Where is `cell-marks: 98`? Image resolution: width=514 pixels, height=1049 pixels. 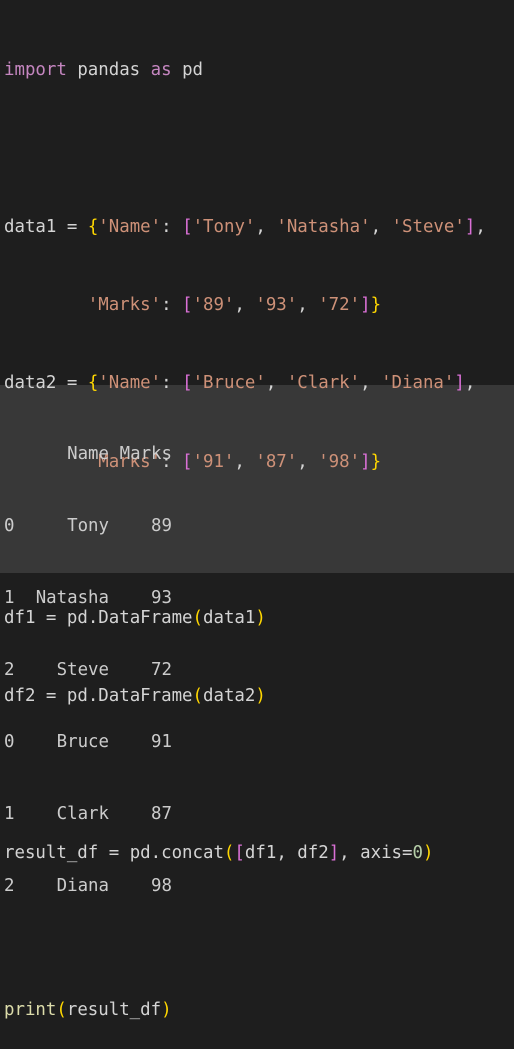 cell-marks: 98 is located at coordinates (161, 886).